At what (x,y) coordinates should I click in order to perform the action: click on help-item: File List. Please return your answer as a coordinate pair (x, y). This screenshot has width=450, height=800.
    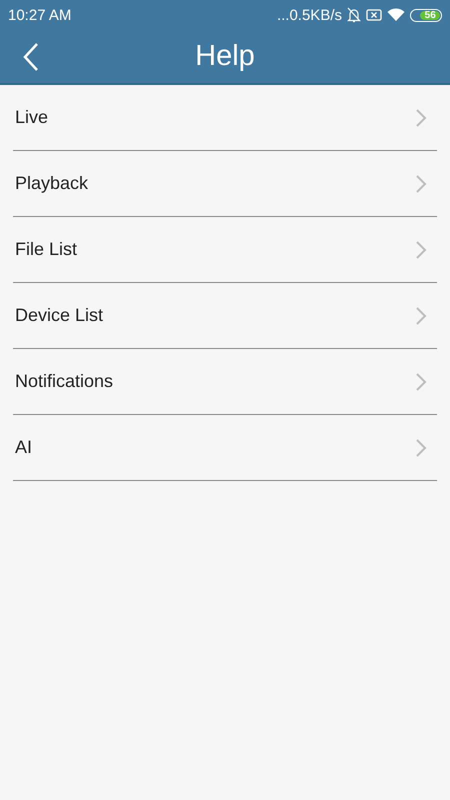
    Looking at the image, I should click on (225, 250).